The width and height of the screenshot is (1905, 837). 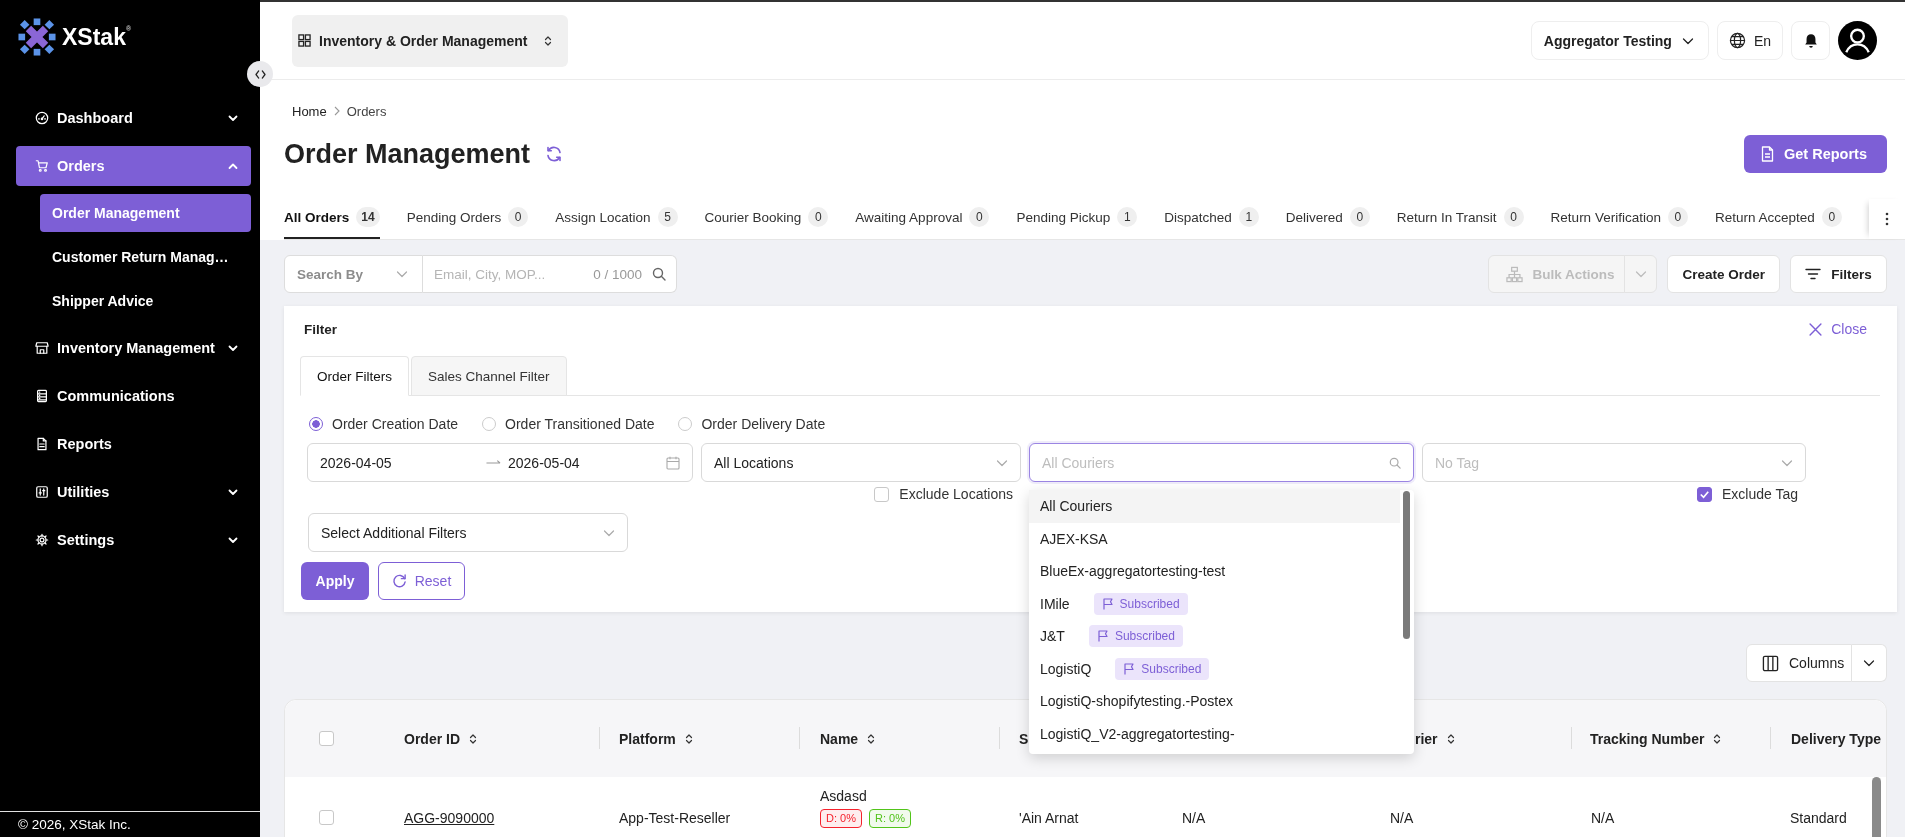 What do you see at coordinates (133, 444) in the screenshot?
I see `sidebar-item: Reports` at bounding box center [133, 444].